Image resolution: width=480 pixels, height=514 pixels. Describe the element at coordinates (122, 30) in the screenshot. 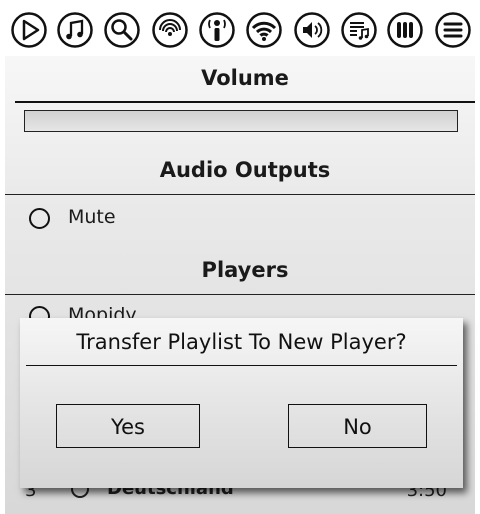

I see `search-icon` at that location.